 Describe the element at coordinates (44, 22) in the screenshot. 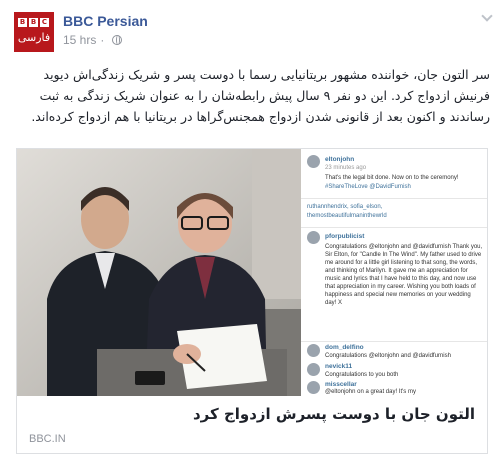

I see `logo-letter-c: C` at that location.